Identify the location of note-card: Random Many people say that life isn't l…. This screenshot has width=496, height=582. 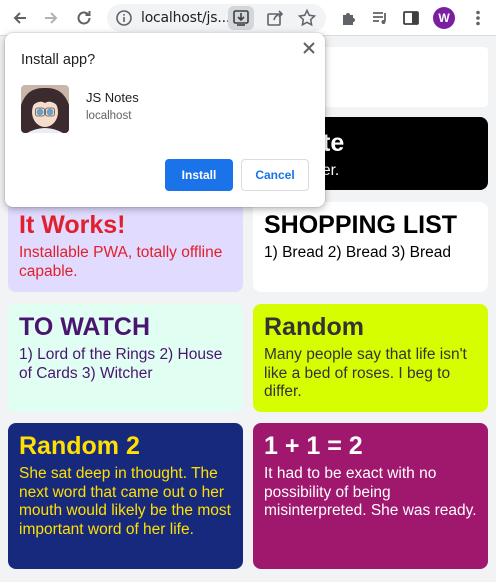
(370, 358).